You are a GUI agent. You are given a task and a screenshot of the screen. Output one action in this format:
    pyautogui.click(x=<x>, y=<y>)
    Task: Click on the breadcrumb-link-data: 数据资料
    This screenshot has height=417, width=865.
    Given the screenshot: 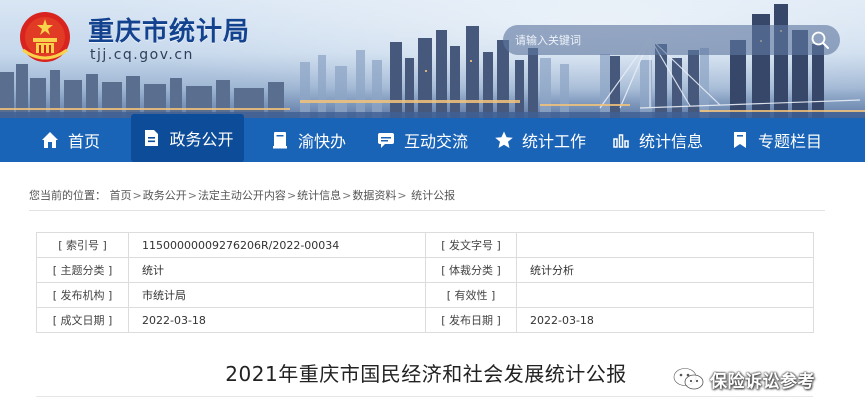 What is the action you would take?
    pyautogui.click(x=374, y=195)
    